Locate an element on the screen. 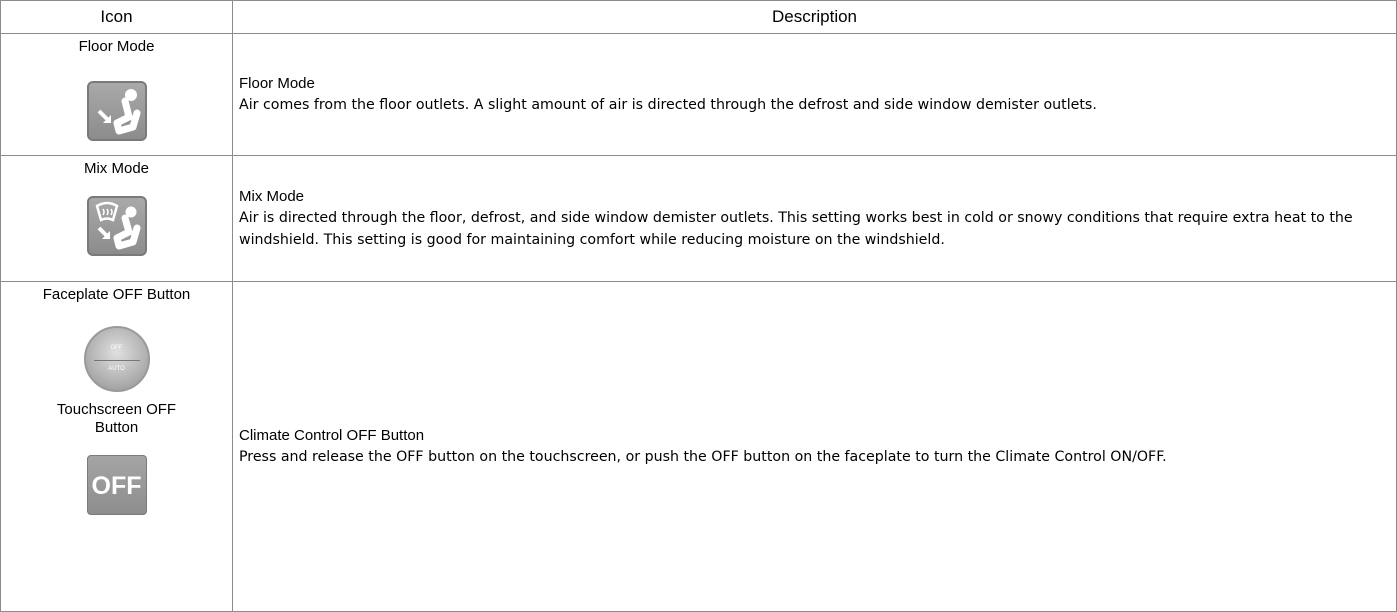  description-title: Floor Mode is located at coordinates (277, 83).